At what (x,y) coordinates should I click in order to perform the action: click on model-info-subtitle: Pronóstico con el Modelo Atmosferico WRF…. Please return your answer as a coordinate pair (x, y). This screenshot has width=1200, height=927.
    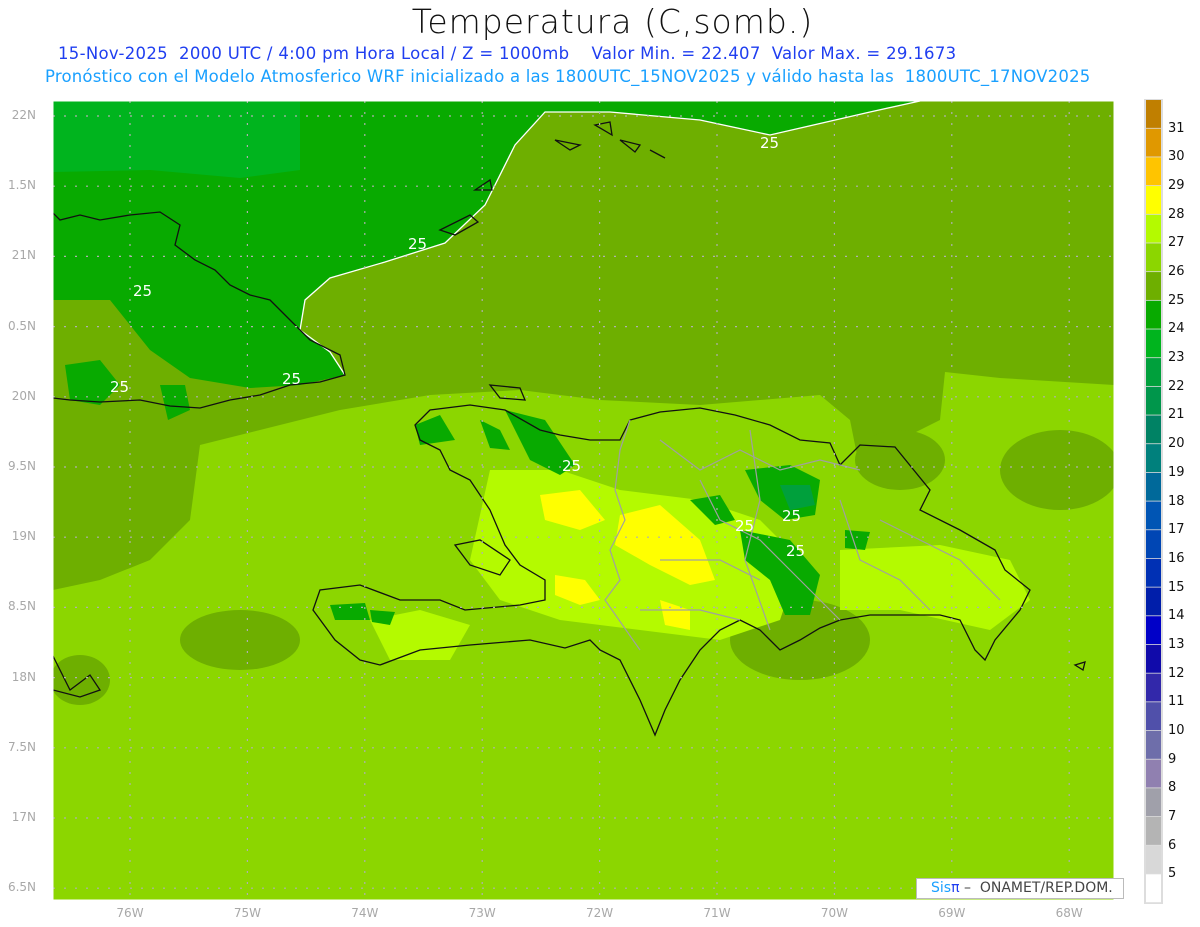
    Looking at the image, I should click on (568, 76).